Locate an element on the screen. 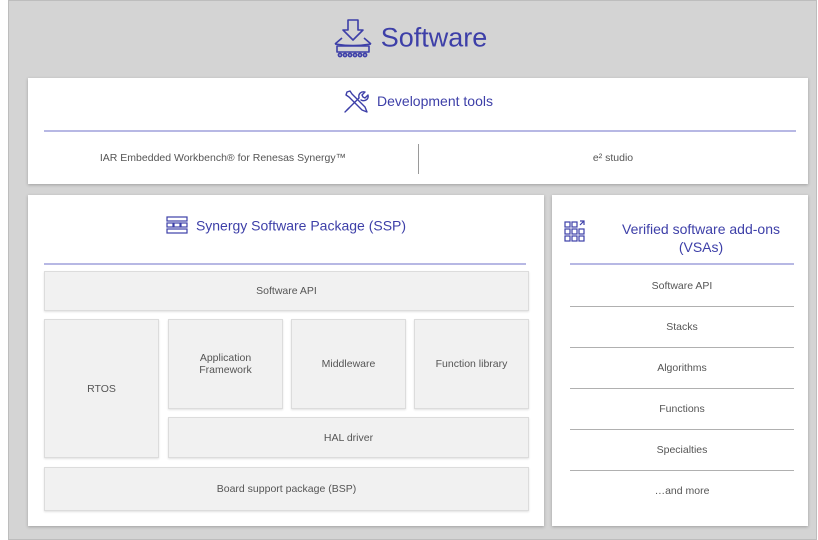 The height and width of the screenshot is (540, 818). vsa-item: Specialties is located at coordinates (682, 450).